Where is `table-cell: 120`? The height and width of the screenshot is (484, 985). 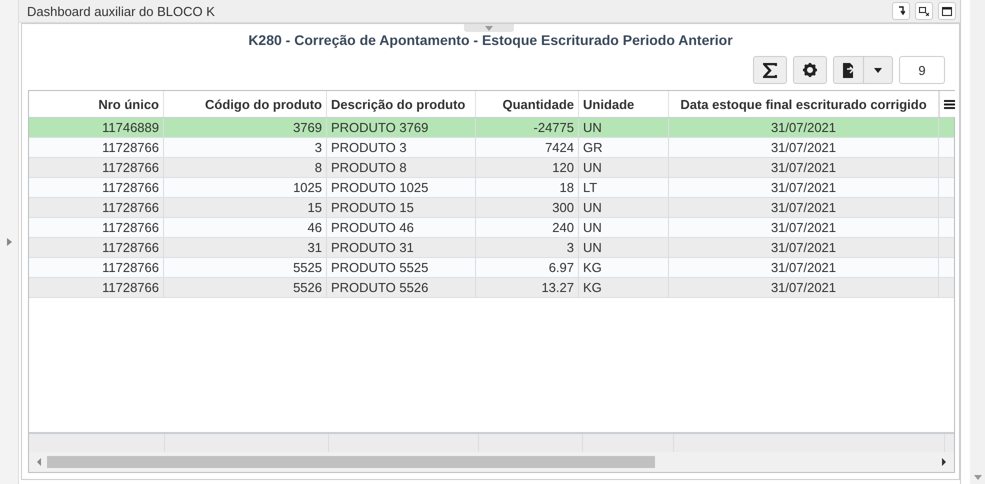 table-cell: 120 is located at coordinates (527, 167).